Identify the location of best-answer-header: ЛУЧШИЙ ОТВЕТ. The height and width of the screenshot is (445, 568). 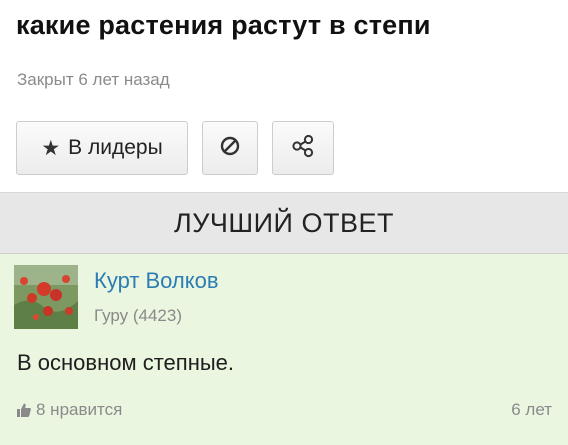
(284, 223).